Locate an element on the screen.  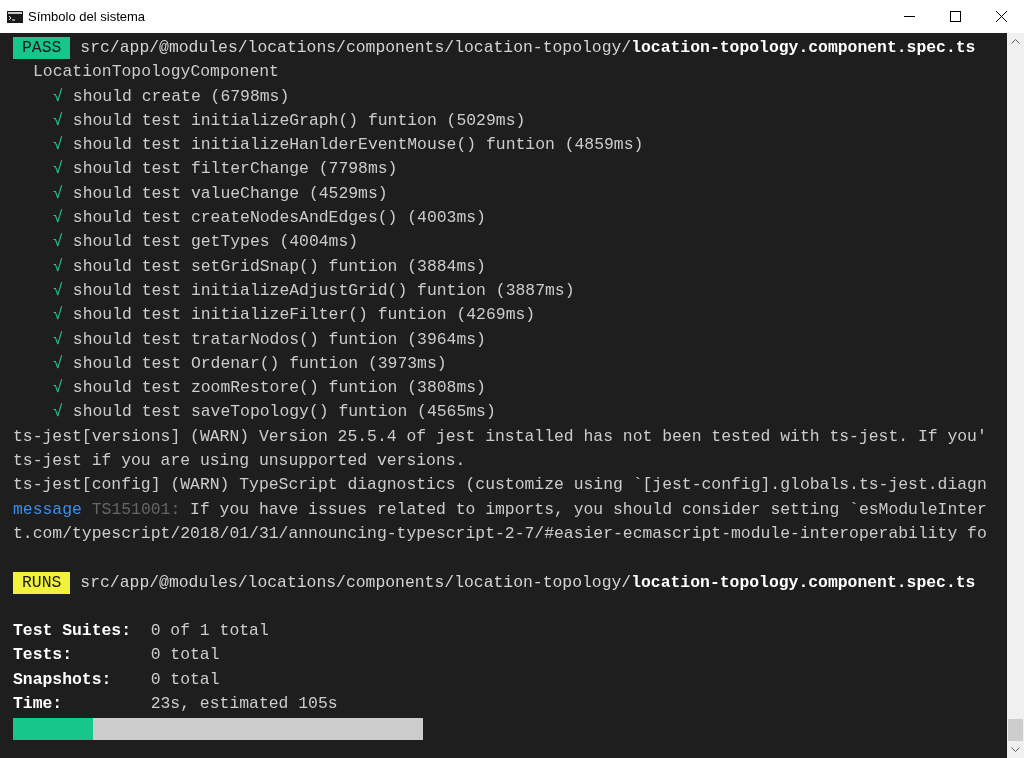
test-name: should create (6798ms) is located at coordinates (181, 96).